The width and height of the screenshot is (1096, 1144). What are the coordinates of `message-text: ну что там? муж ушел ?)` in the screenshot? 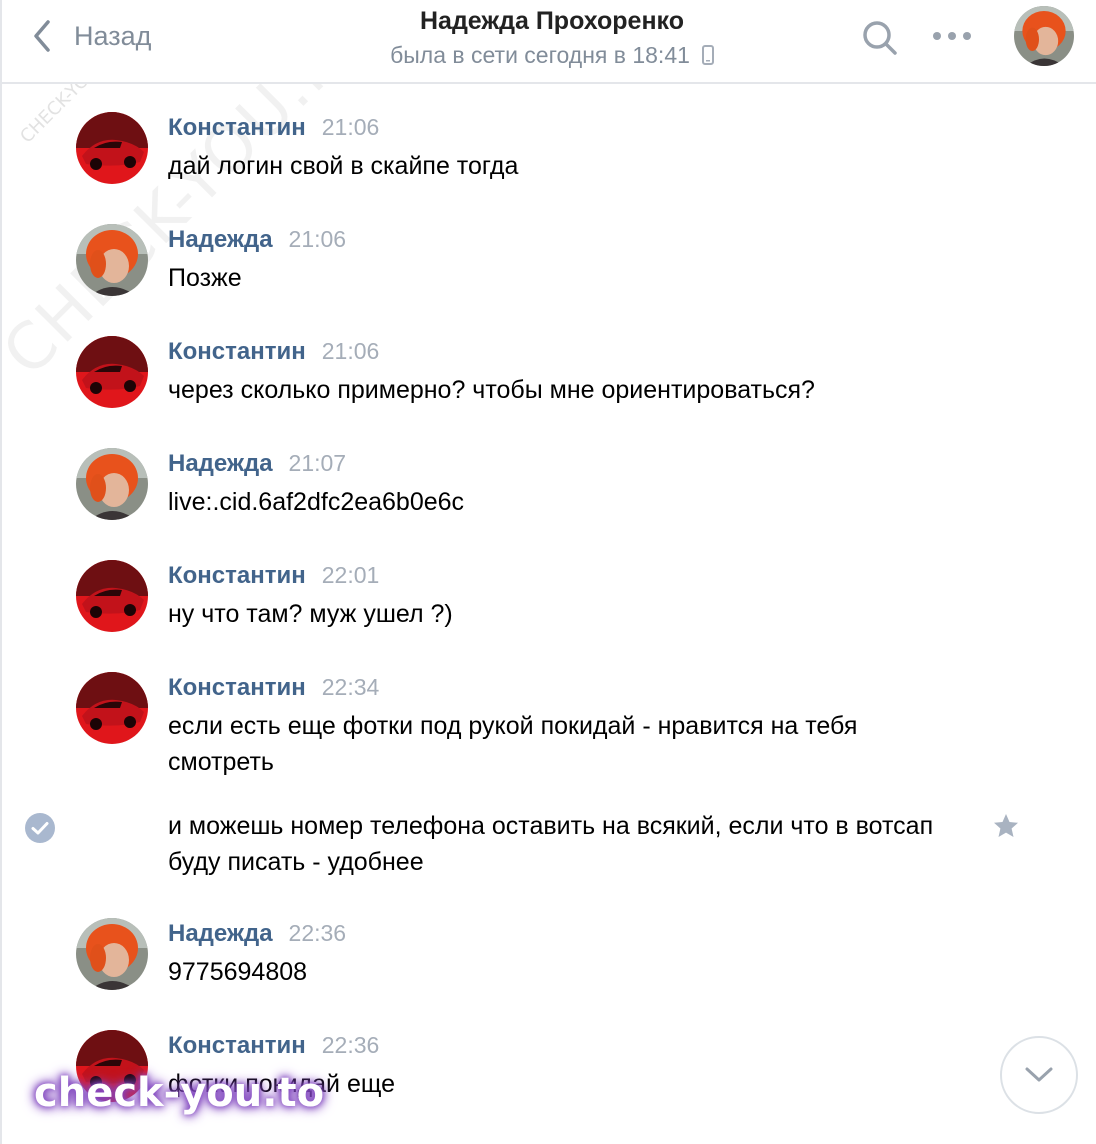 It's located at (310, 614).